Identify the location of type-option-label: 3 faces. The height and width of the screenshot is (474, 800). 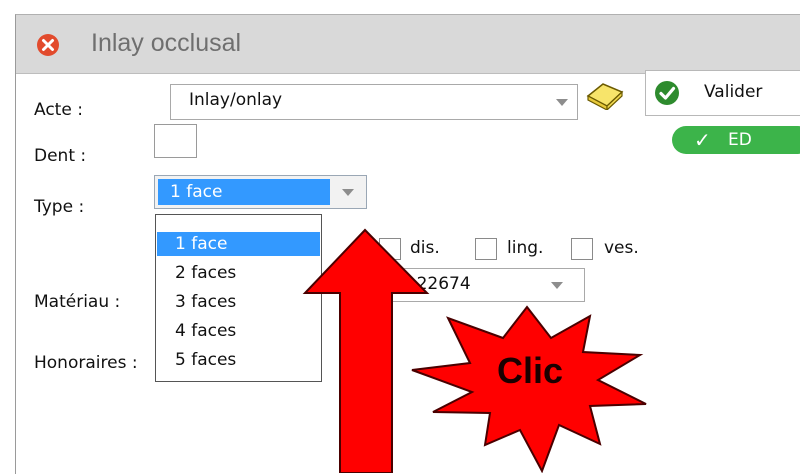
(206, 302).